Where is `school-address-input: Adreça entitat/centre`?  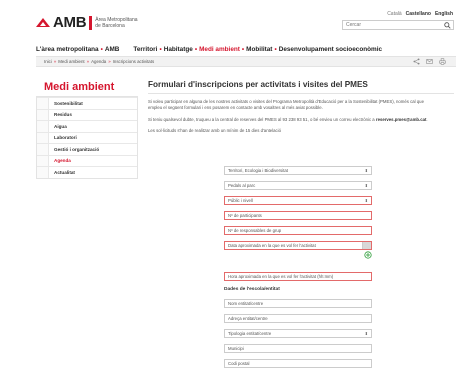
school-address-input: Adreça entitat/centre is located at coordinates (298, 318).